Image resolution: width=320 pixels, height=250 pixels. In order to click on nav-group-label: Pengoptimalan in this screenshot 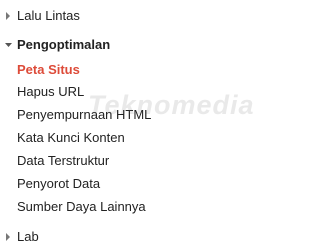, I will do `click(64, 44)`.